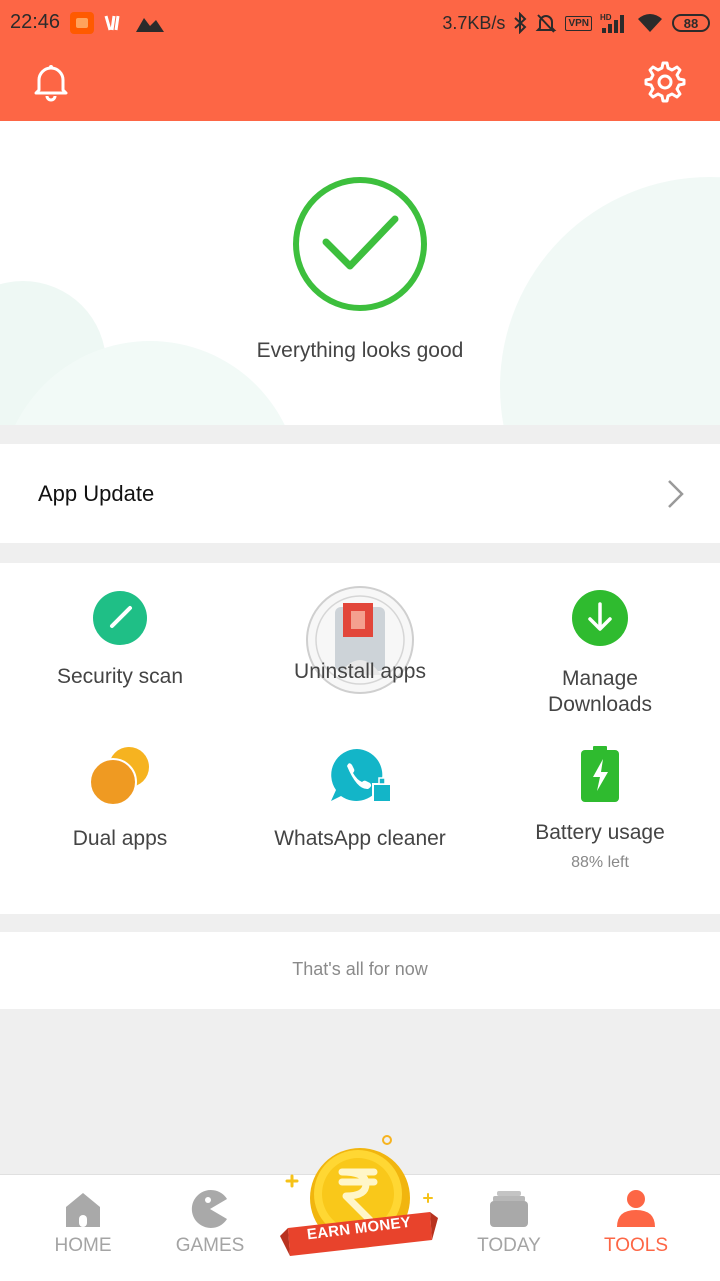 The image size is (720, 1281). Describe the element at coordinates (83, 1210) in the screenshot. I see `home-icon` at that location.